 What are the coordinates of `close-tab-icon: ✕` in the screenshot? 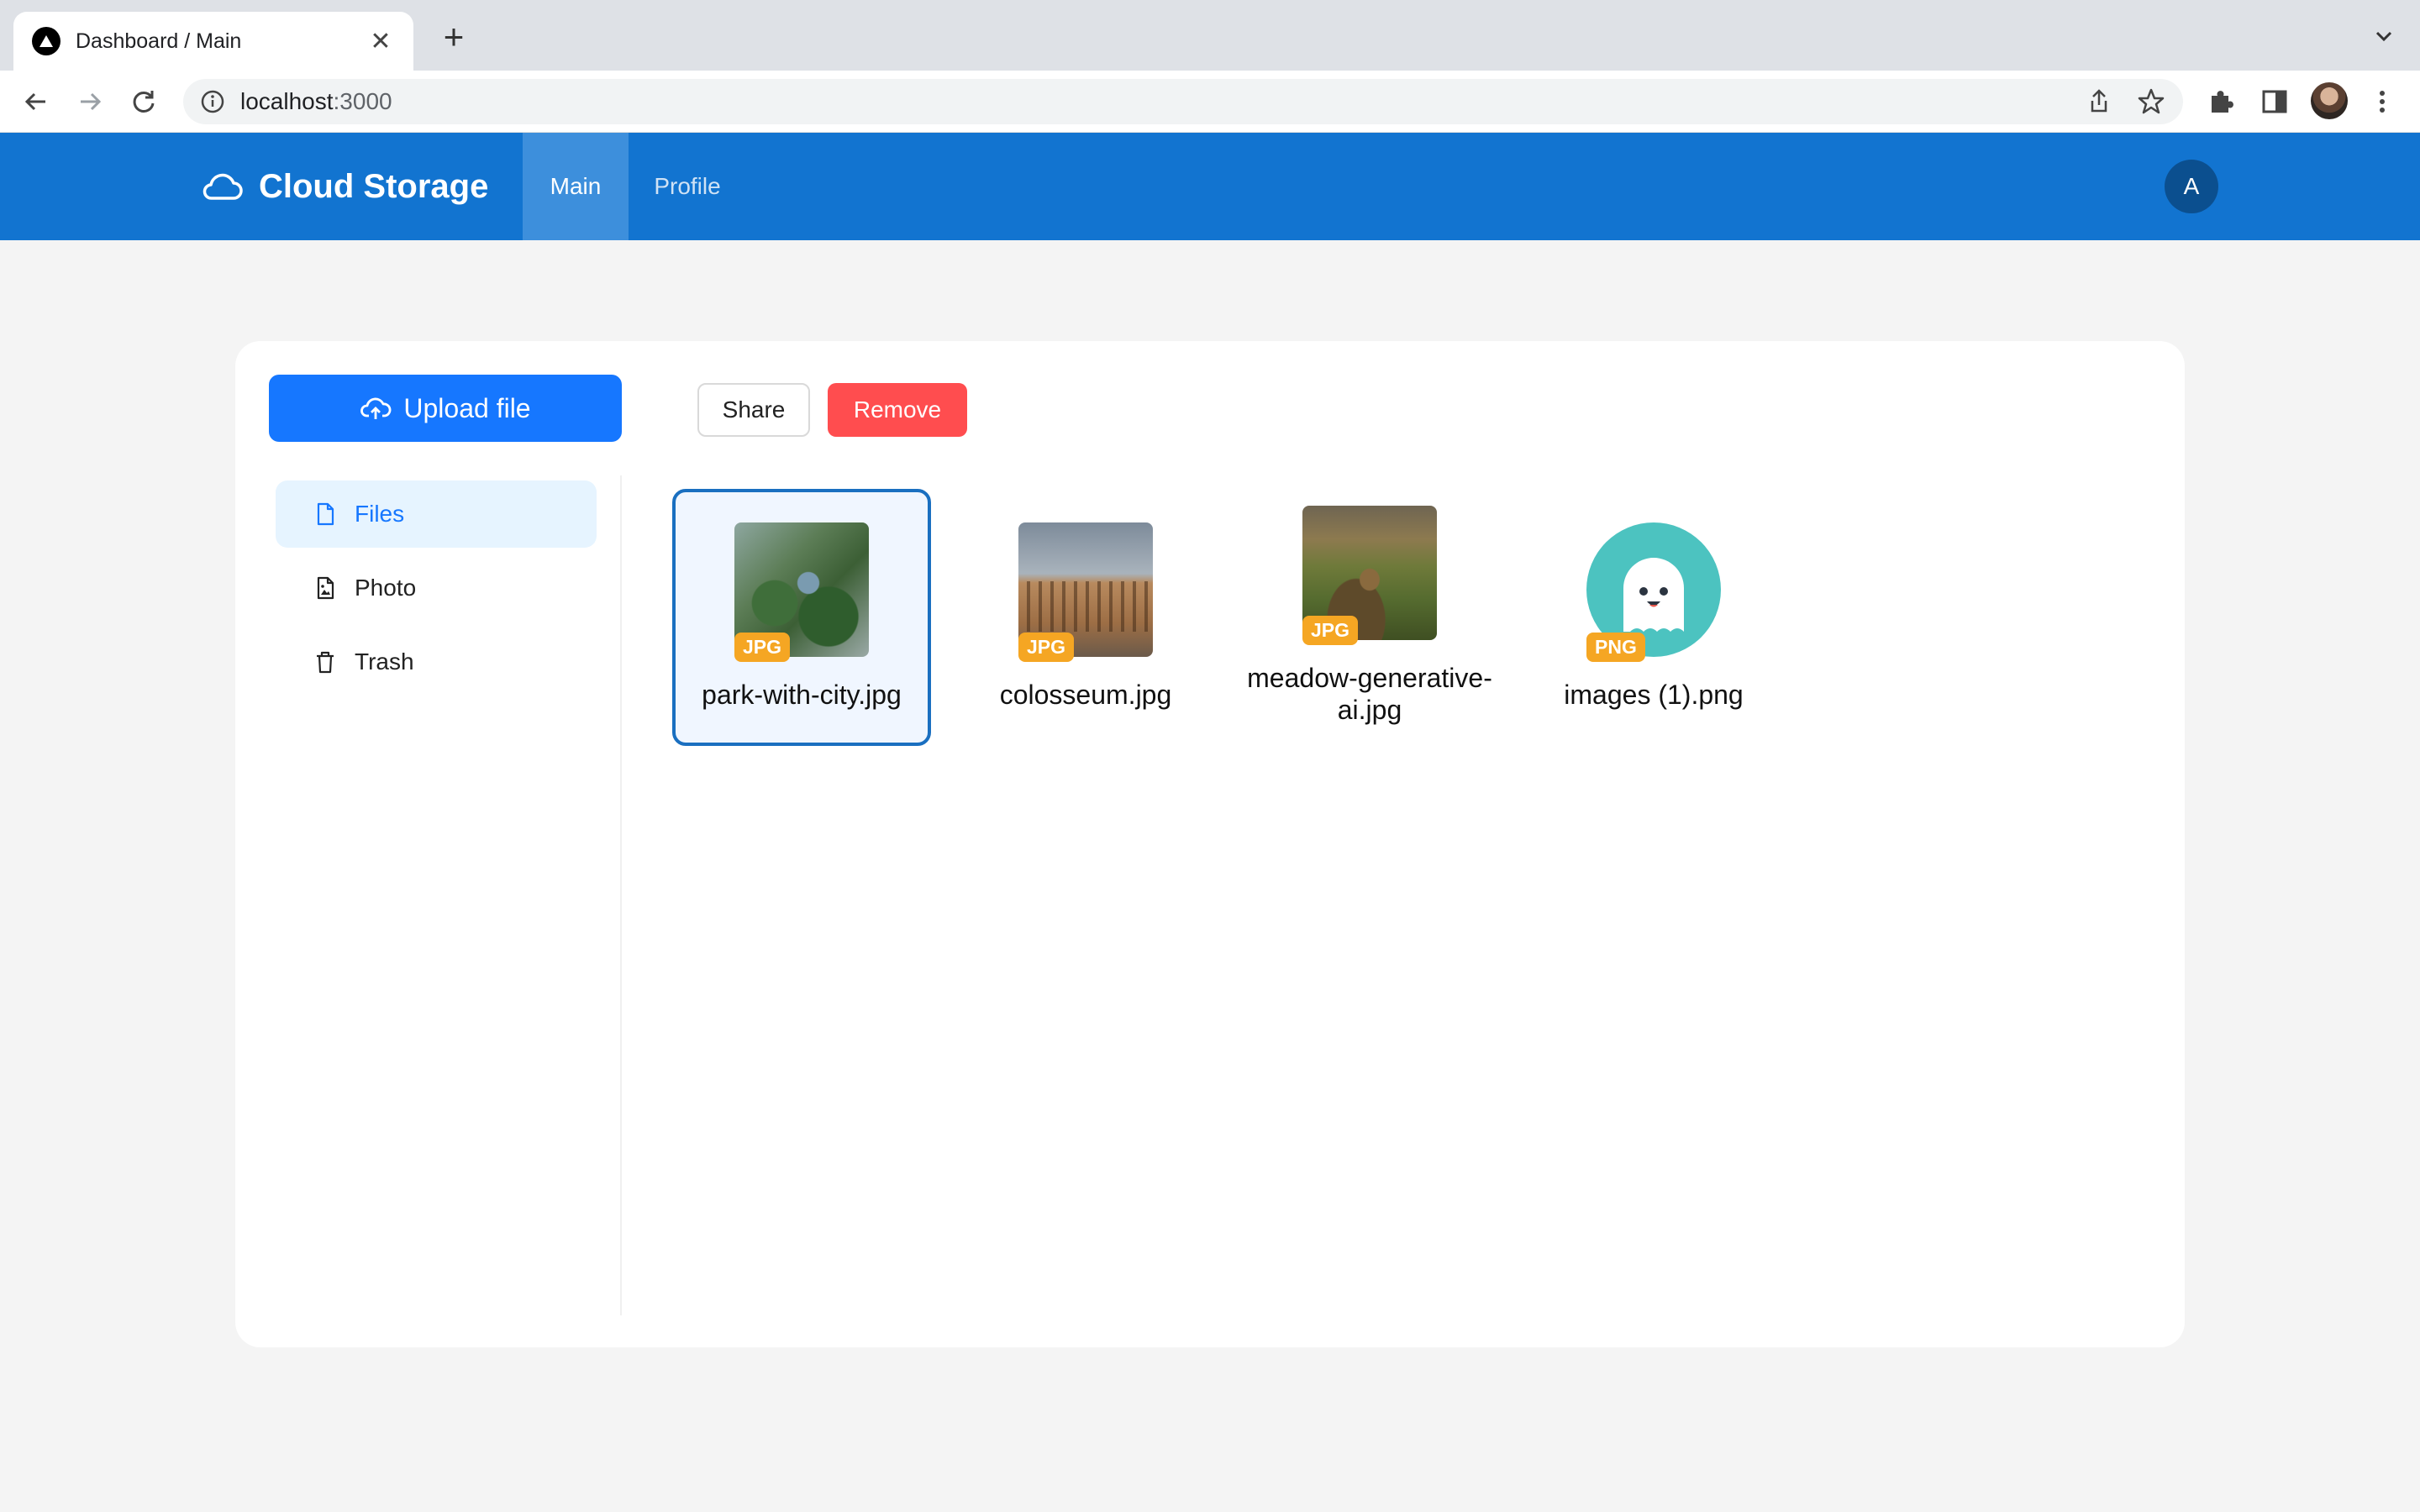 It's located at (381, 41).